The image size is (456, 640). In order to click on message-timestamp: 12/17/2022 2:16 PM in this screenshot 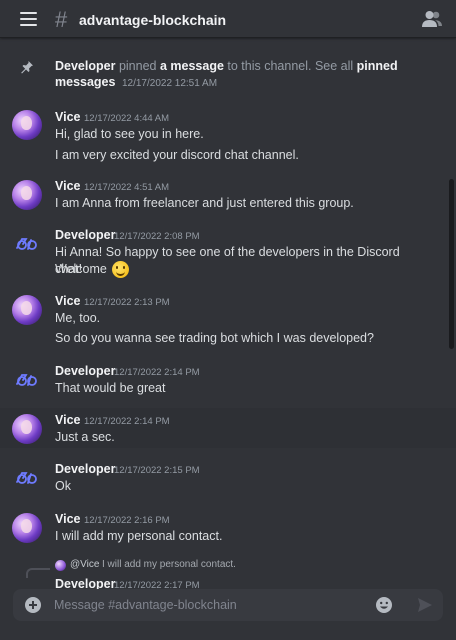, I will do `click(127, 520)`.